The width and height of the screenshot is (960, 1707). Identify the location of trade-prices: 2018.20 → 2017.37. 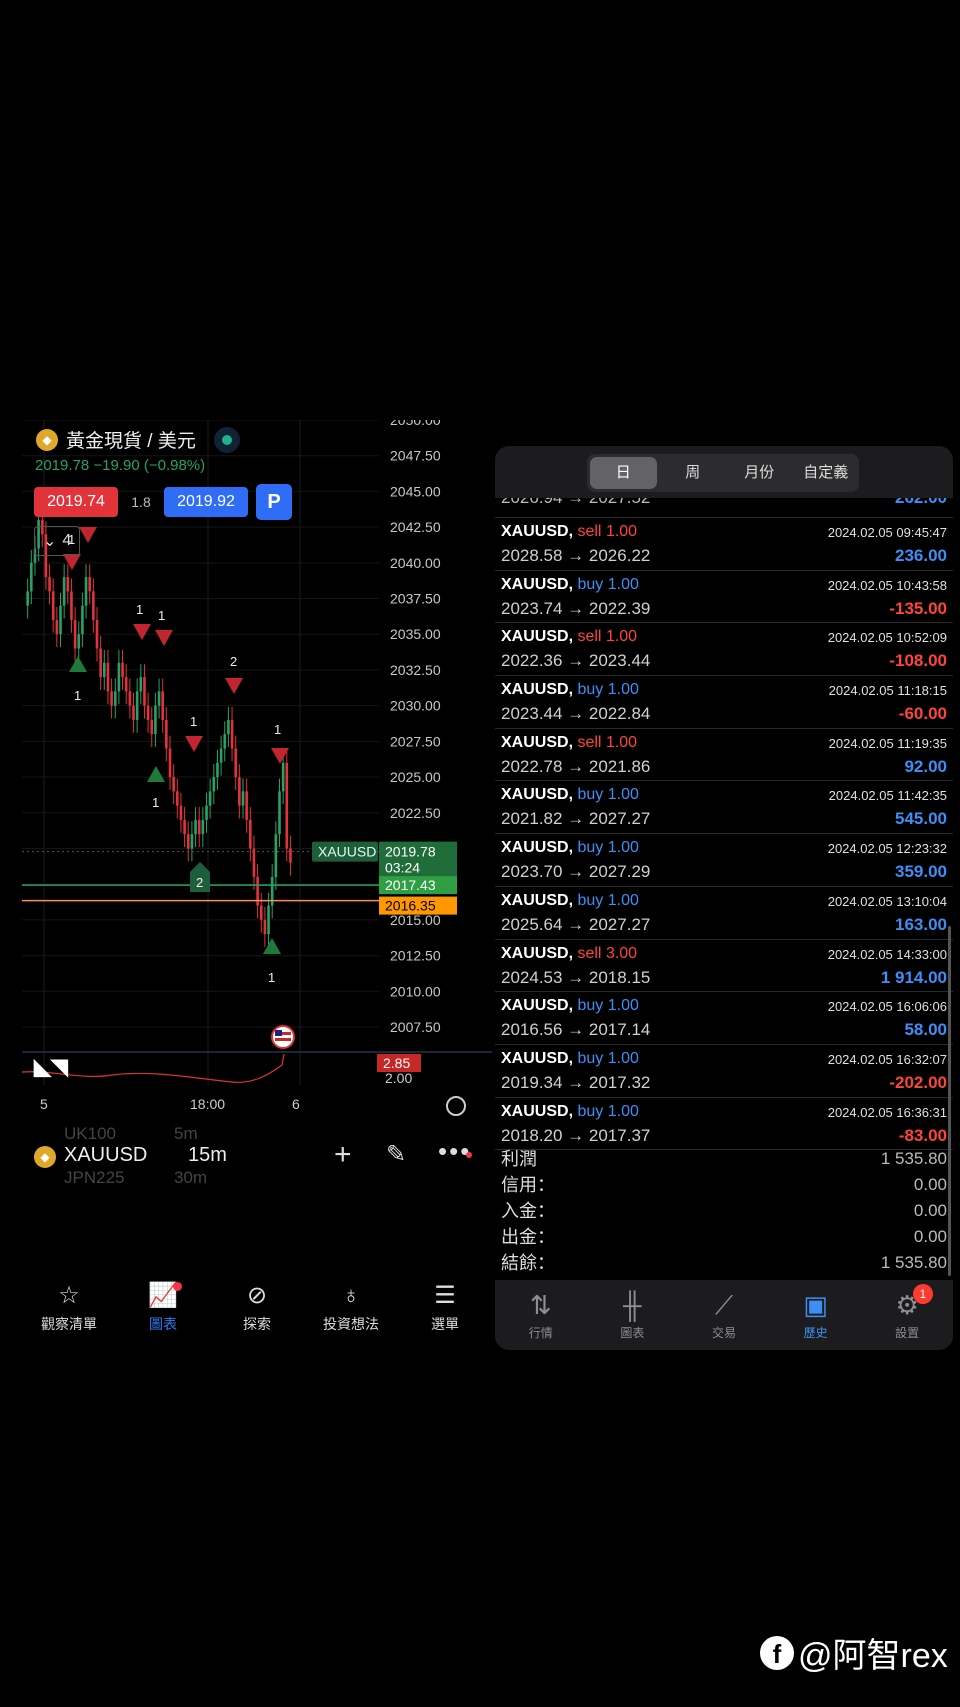
(576, 1135).